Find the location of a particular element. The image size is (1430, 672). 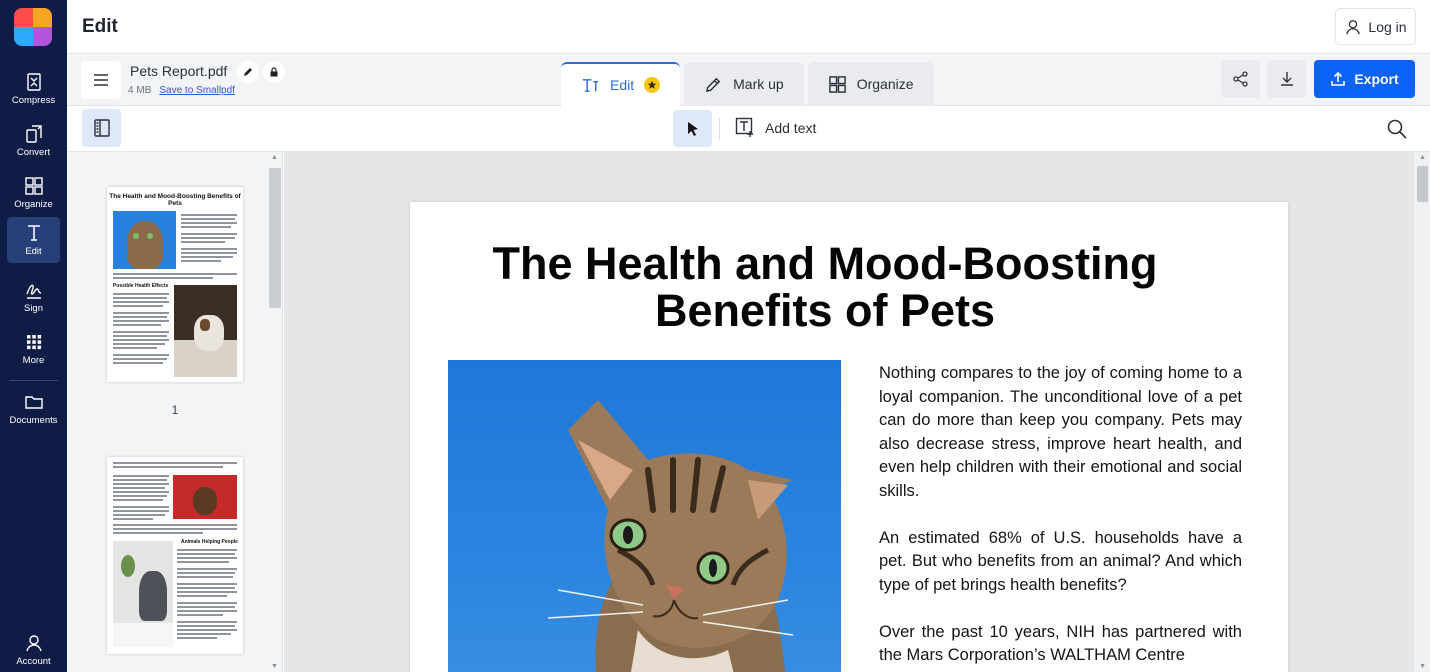

menu-button is located at coordinates (101, 80).